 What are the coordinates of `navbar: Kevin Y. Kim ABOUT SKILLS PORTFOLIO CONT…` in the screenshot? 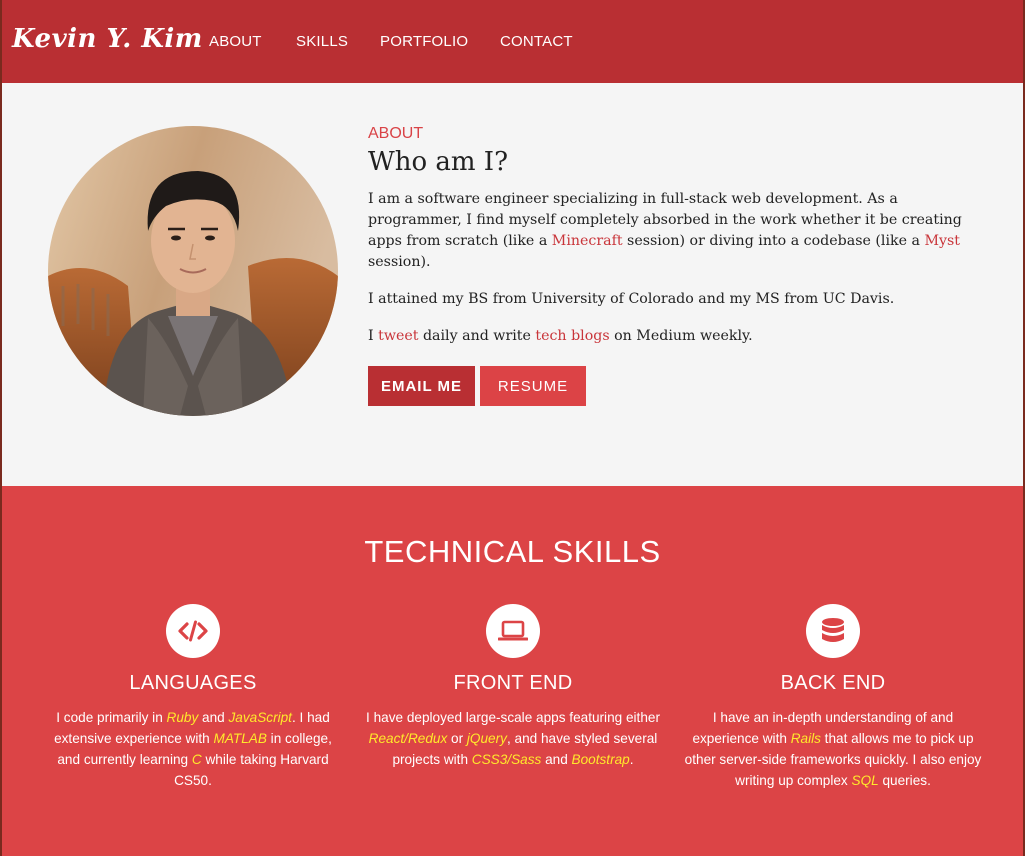 It's located at (512, 41).